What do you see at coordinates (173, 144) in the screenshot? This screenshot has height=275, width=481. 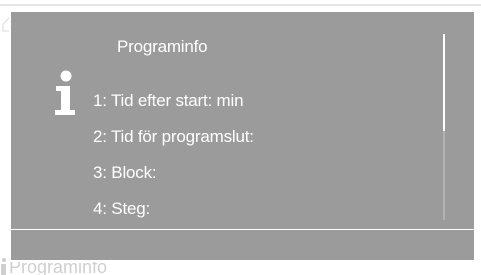 I see `list-item-time-to-end: 2: Tid för programslut:` at bounding box center [173, 144].